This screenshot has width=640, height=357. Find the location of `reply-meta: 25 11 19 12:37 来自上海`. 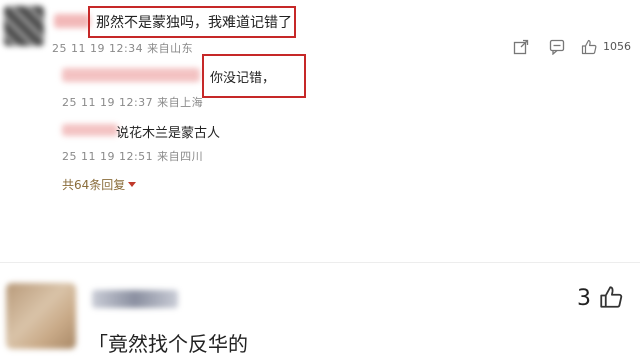

reply-meta: 25 11 19 12:37 来自上海 is located at coordinates (133, 102).